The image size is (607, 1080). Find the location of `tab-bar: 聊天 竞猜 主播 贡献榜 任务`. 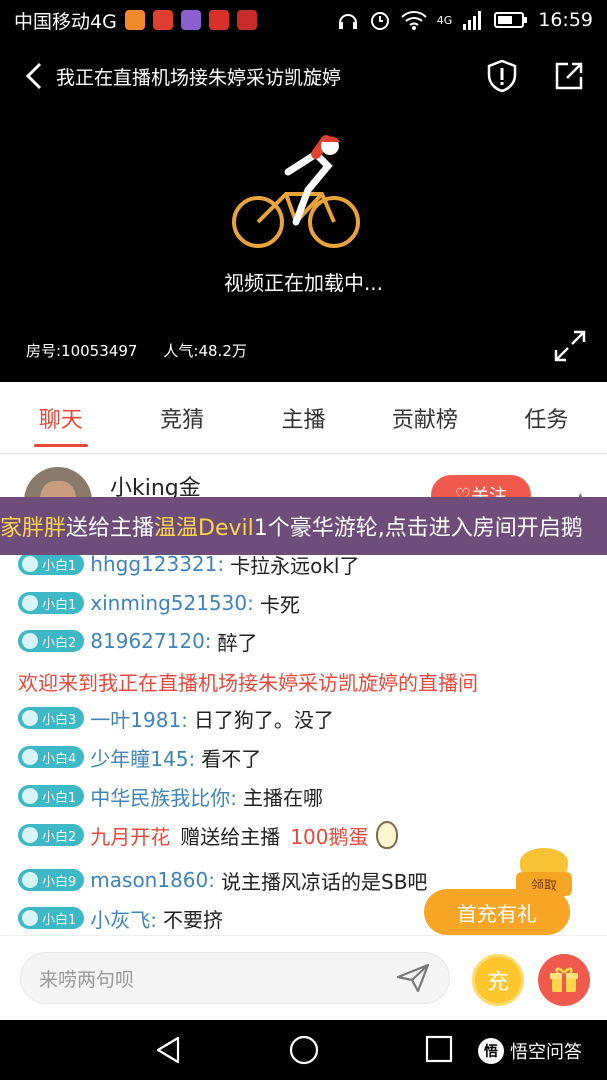

tab-bar: 聊天 竞猜 主播 贡献榜 任务 is located at coordinates (303, 418).